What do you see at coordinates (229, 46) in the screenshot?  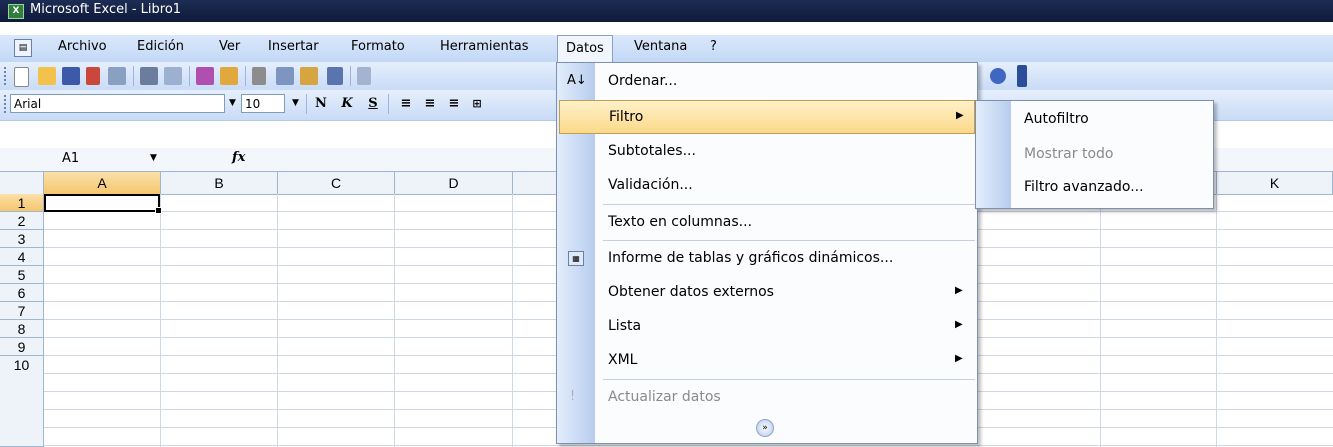 I see `menu-ver: Ver` at bounding box center [229, 46].